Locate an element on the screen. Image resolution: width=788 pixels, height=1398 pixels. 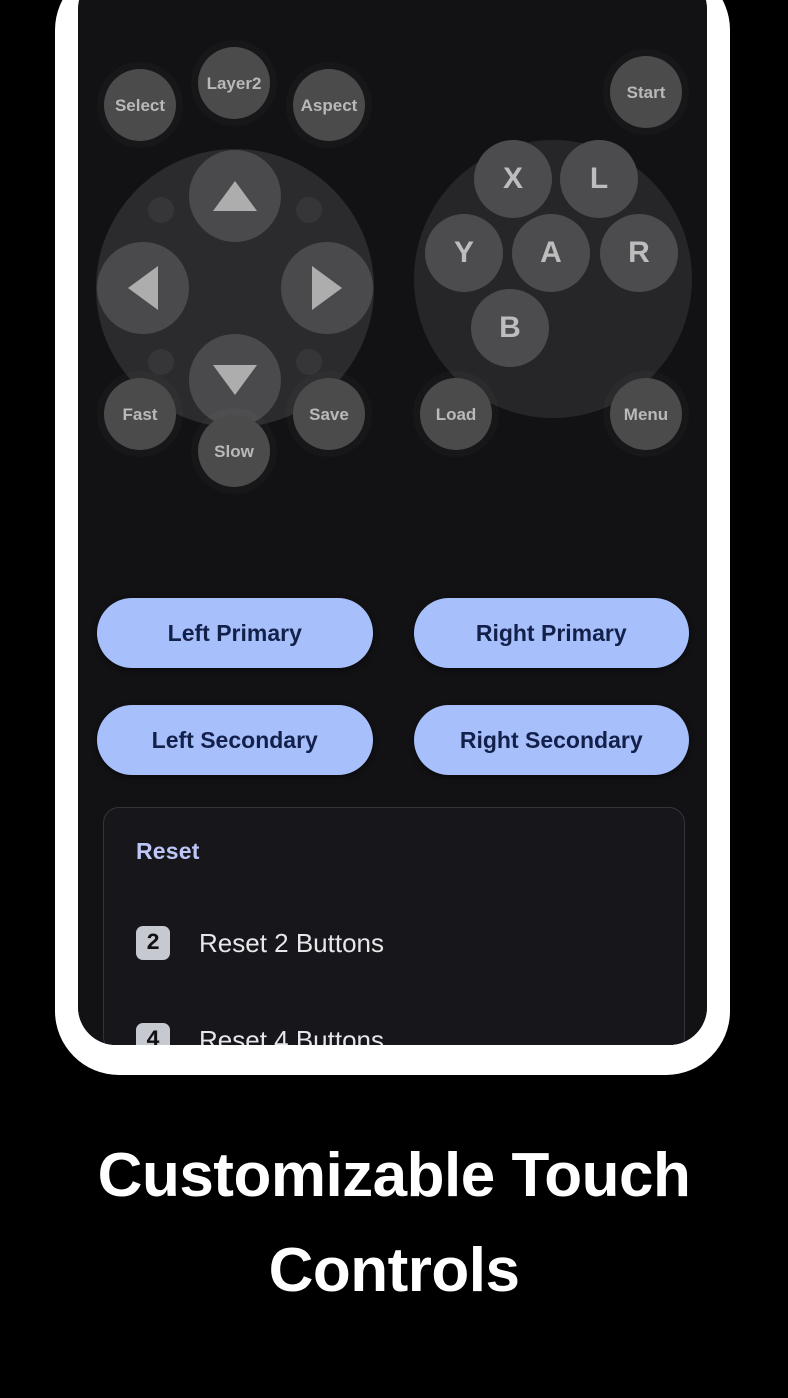
reset-4-buttons-item: 4 Reset 4 Buttons is located at coordinates (260, 1034).